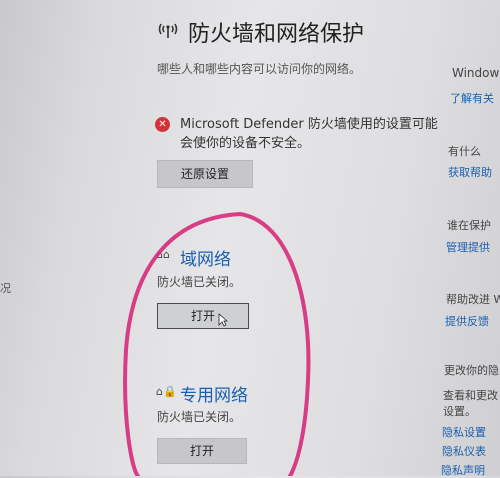  I want to click on side-privacy-heading: 更改你的隐, so click(471, 370).